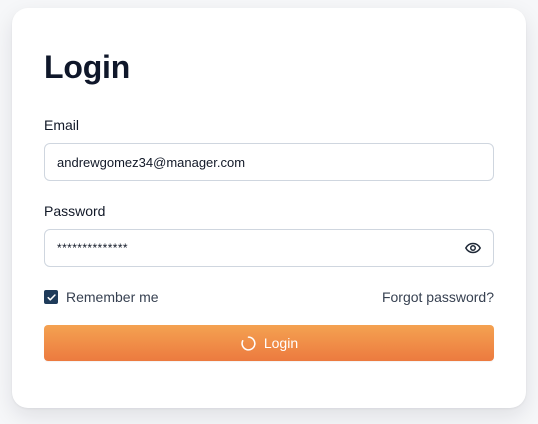 This screenshot has height=424, width=538. I want to click on login-button: Login, so click(269, 343).